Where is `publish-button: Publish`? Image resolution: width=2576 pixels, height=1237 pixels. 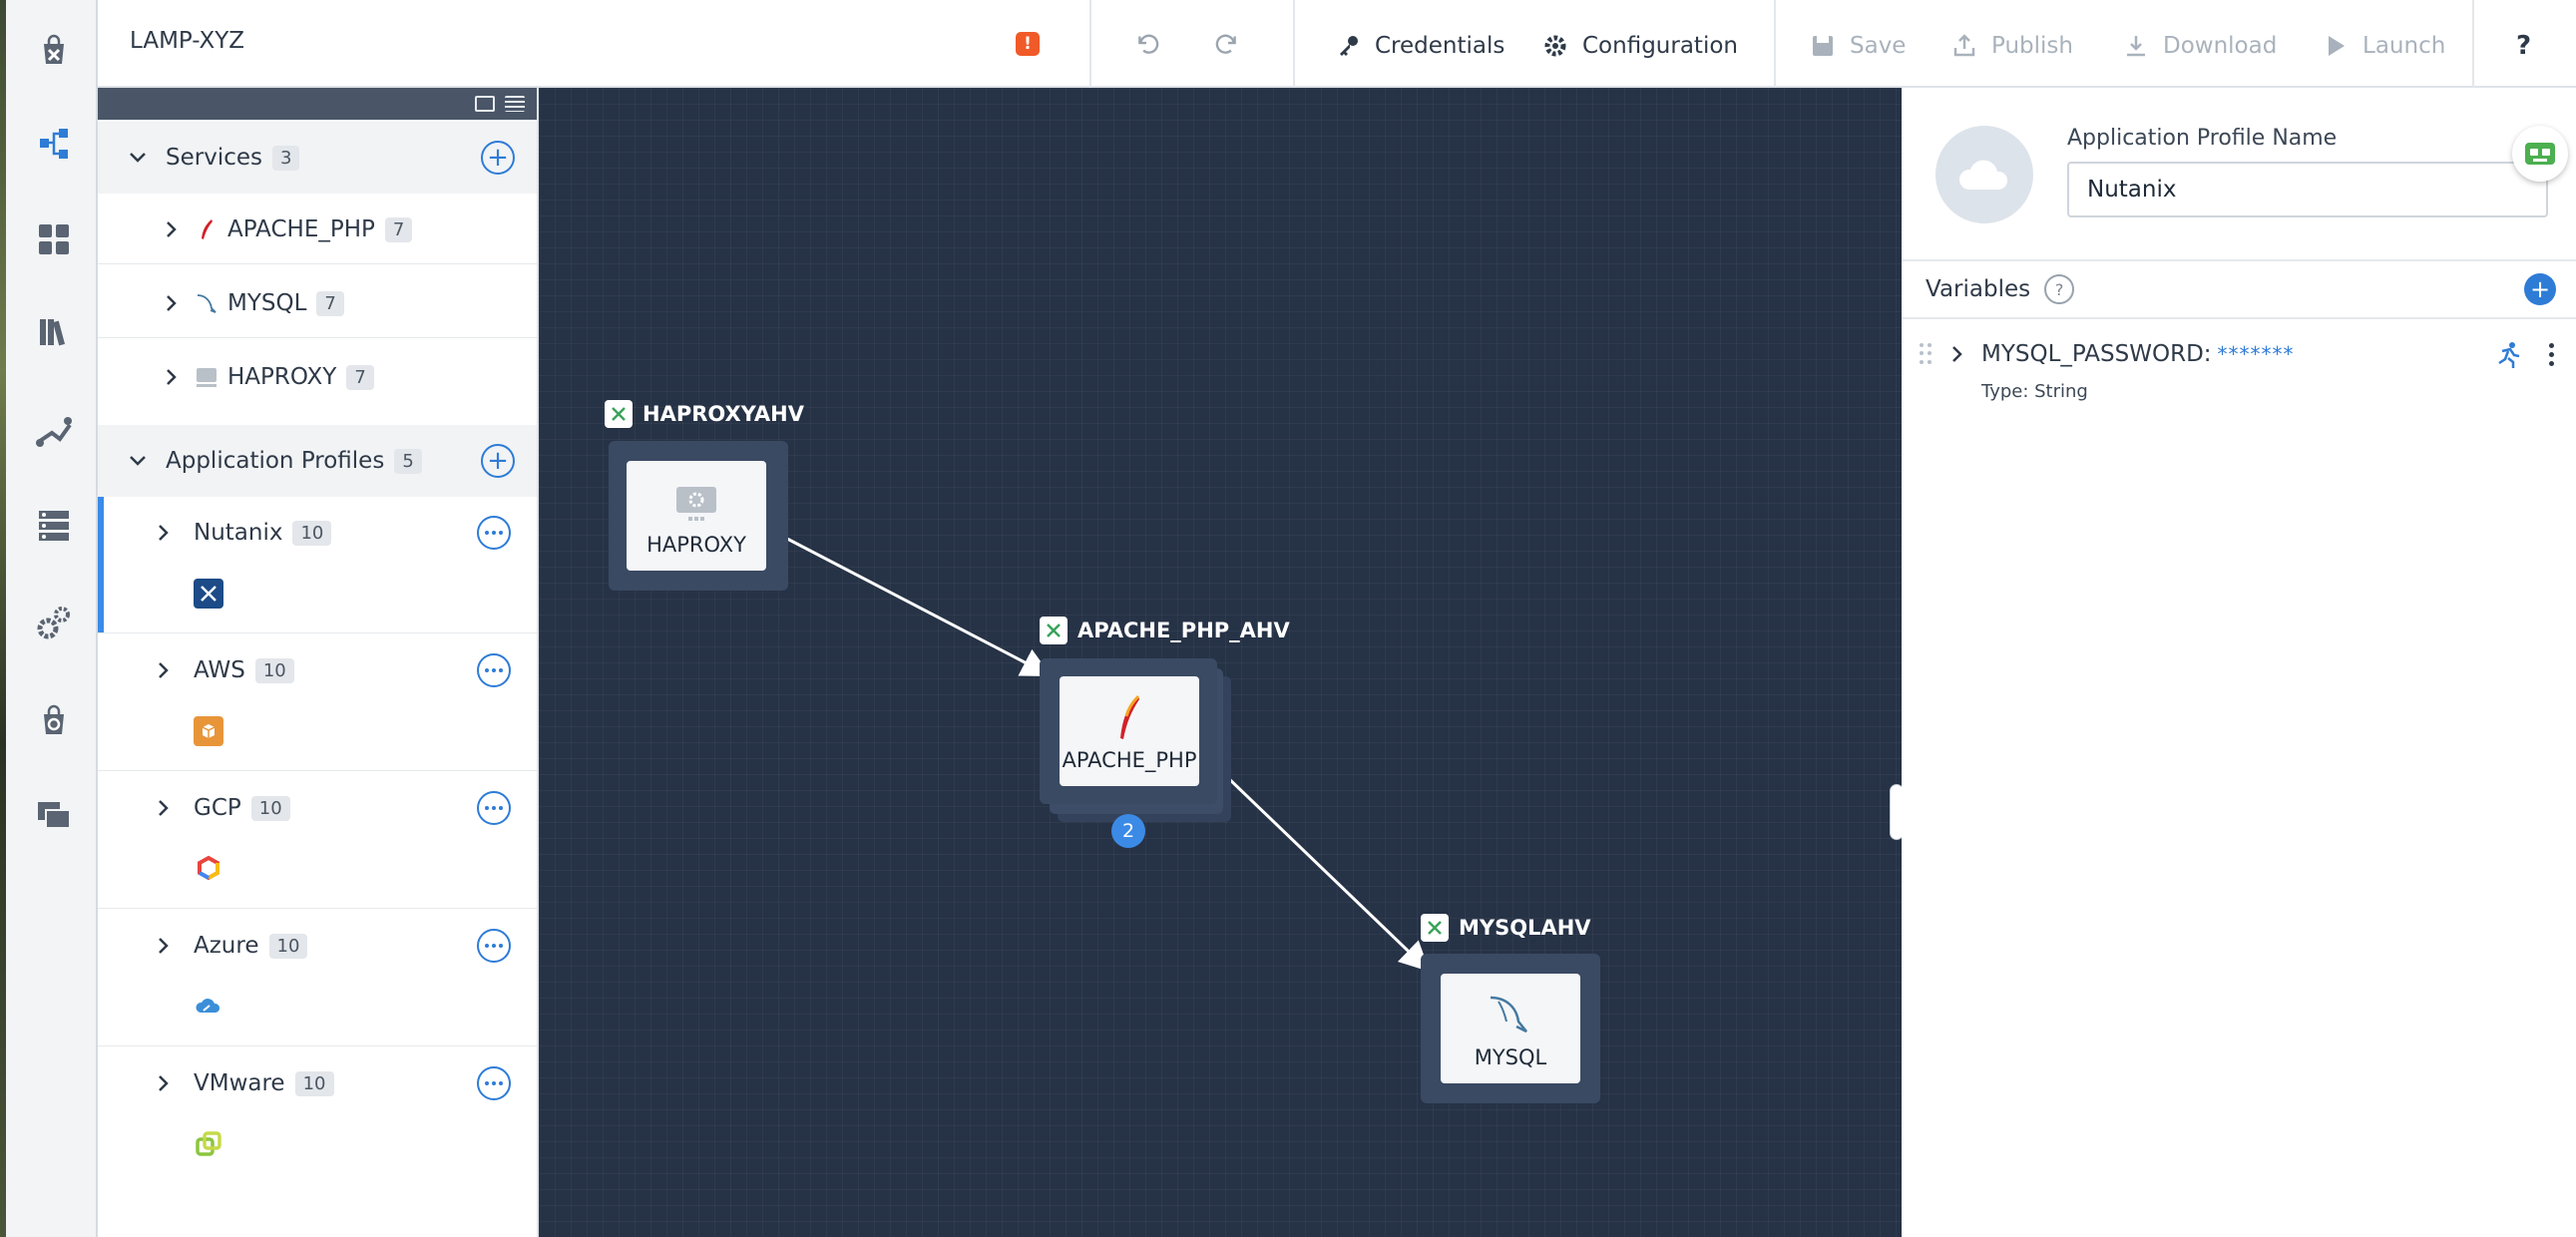 publish-button: Publish is located at coordinates (2012, 46).